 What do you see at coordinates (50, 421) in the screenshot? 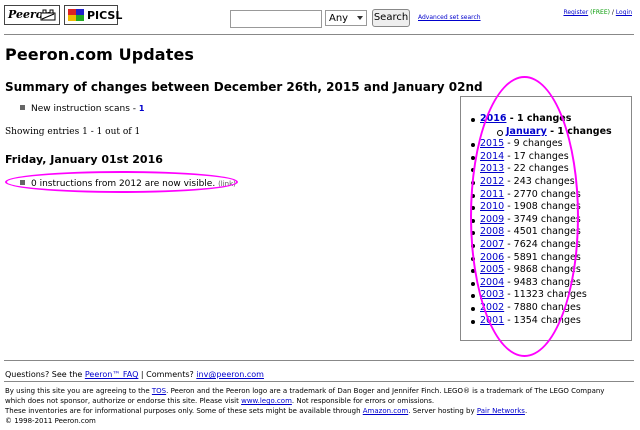
I see `copyright: © 1998-2011 Peeron.com` at bounding box center [50, 421].